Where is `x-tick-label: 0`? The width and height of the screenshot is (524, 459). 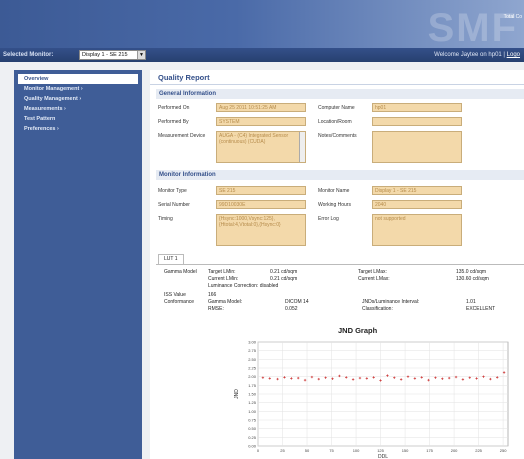
x-tick-label: 0 is located at coordinates (258, 450).